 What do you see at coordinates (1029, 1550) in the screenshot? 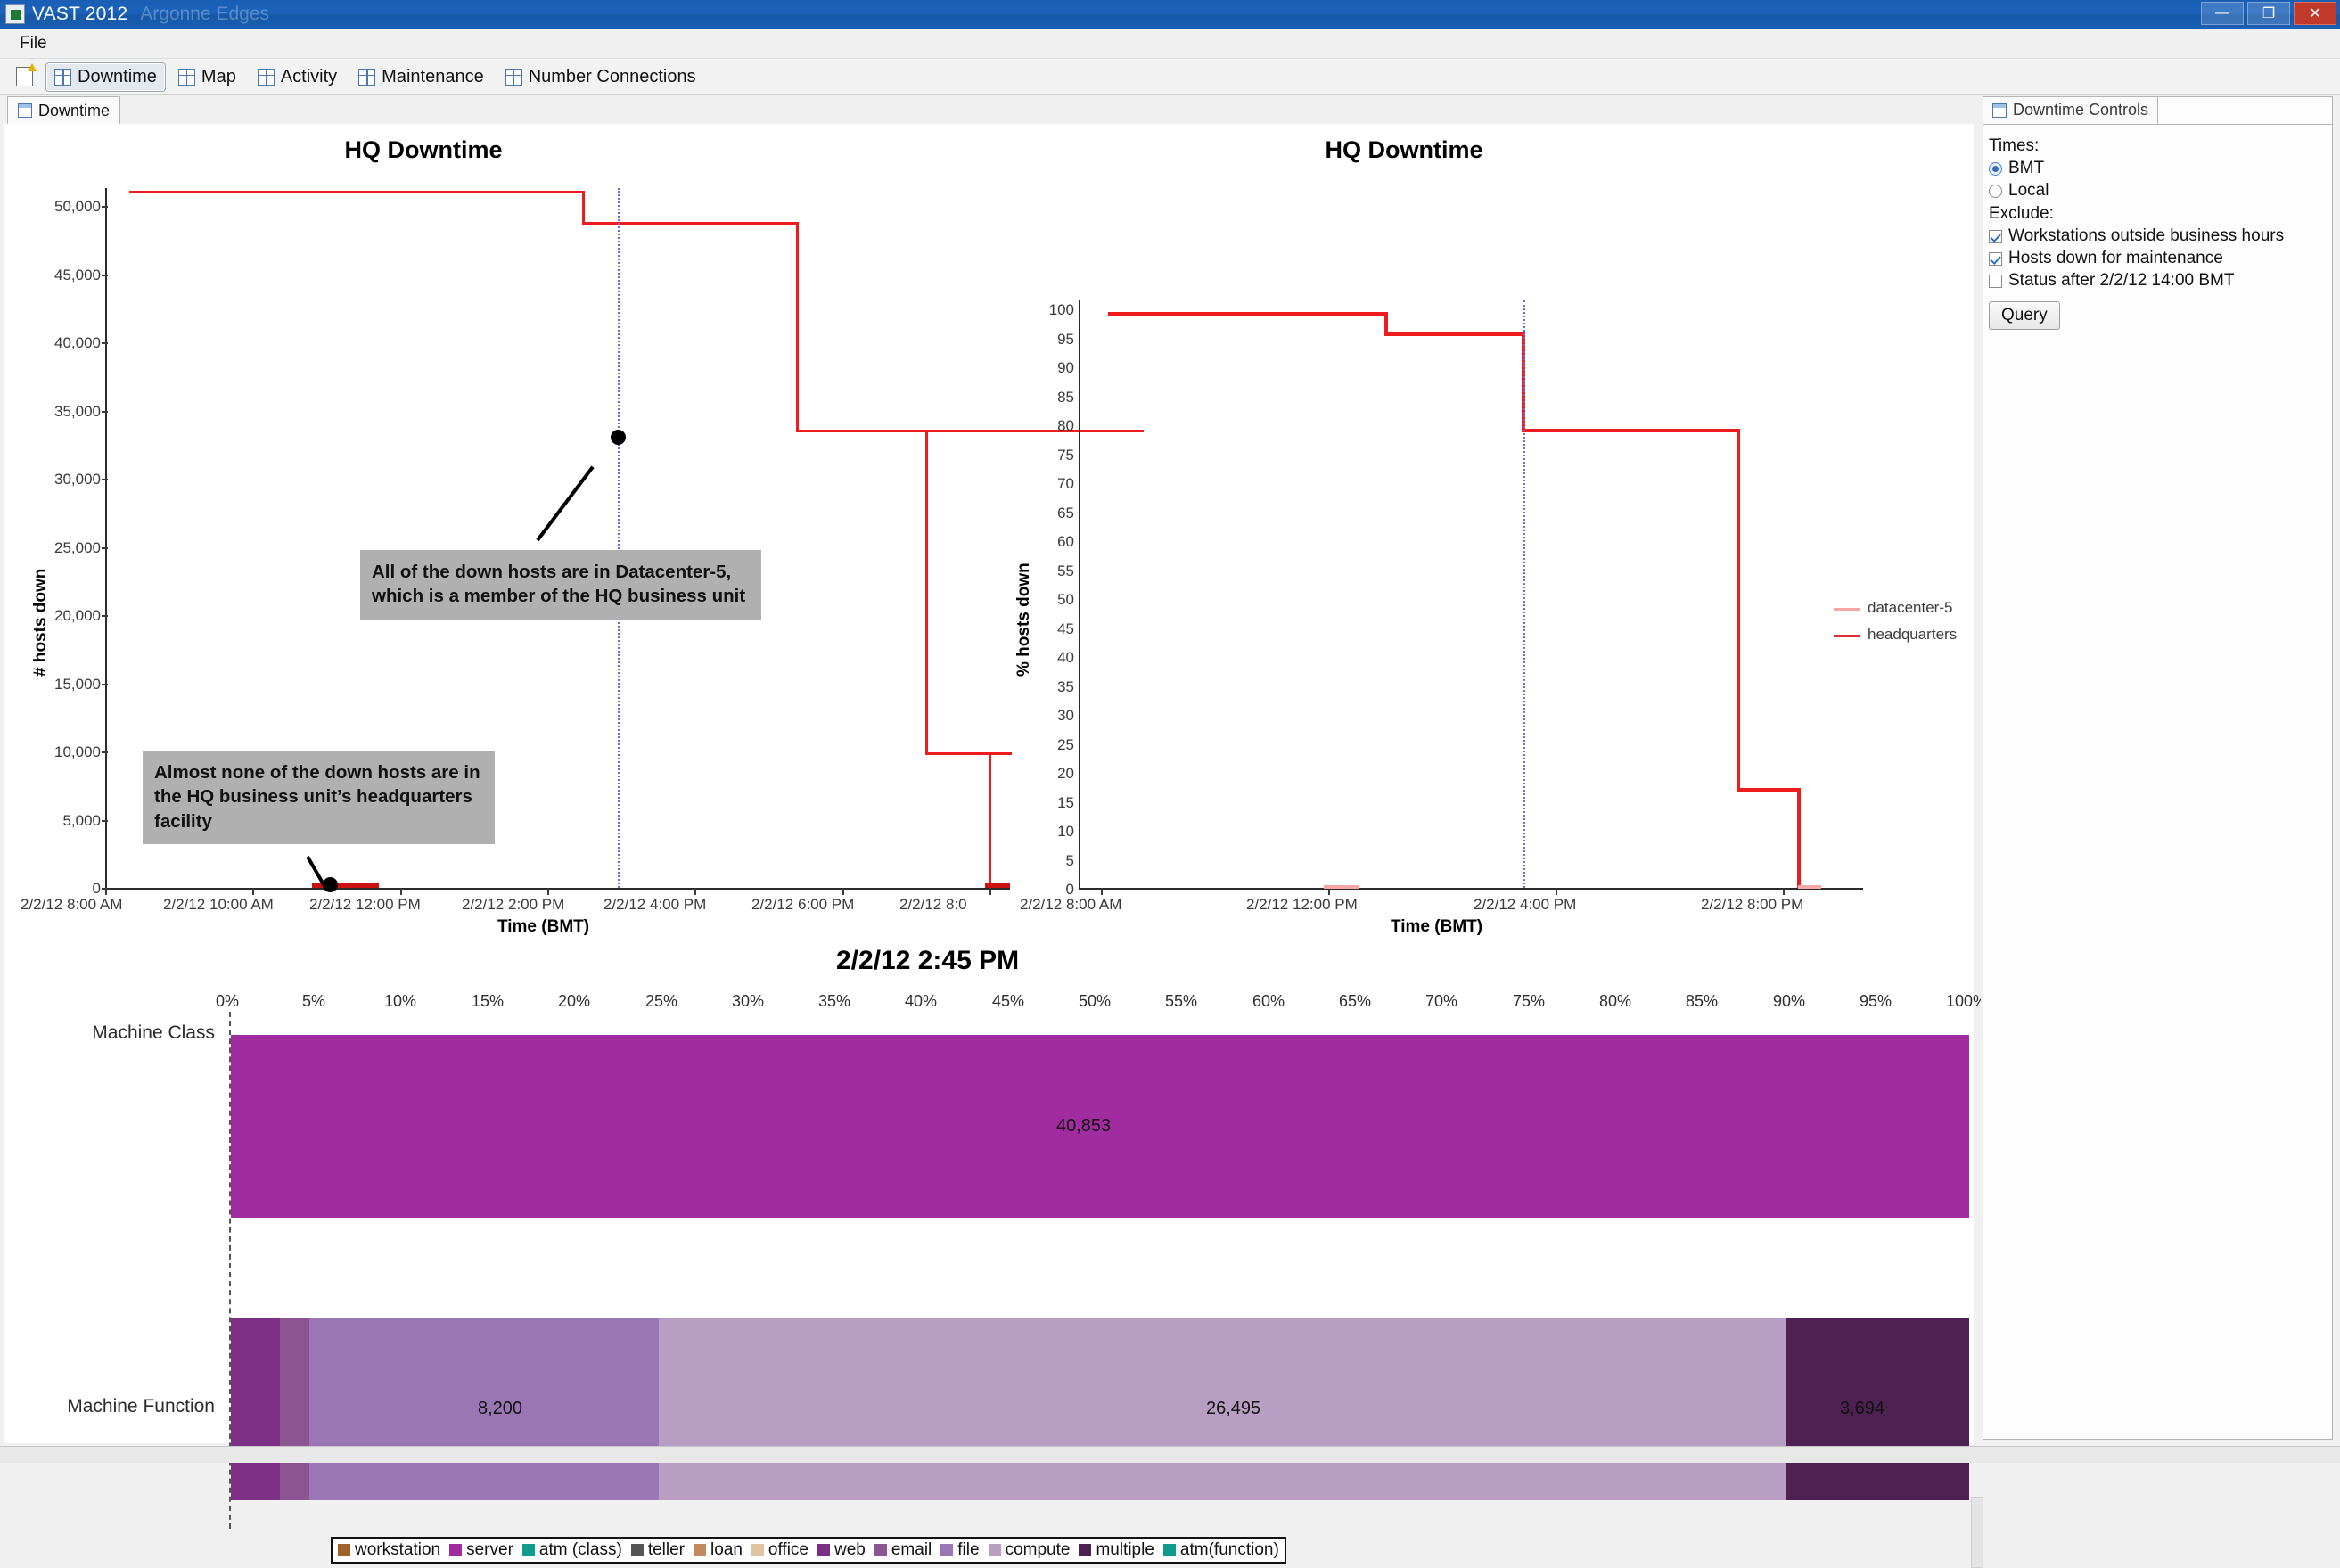
I see `legend-item-compute: compute` at bounding box center [1029, 1550].